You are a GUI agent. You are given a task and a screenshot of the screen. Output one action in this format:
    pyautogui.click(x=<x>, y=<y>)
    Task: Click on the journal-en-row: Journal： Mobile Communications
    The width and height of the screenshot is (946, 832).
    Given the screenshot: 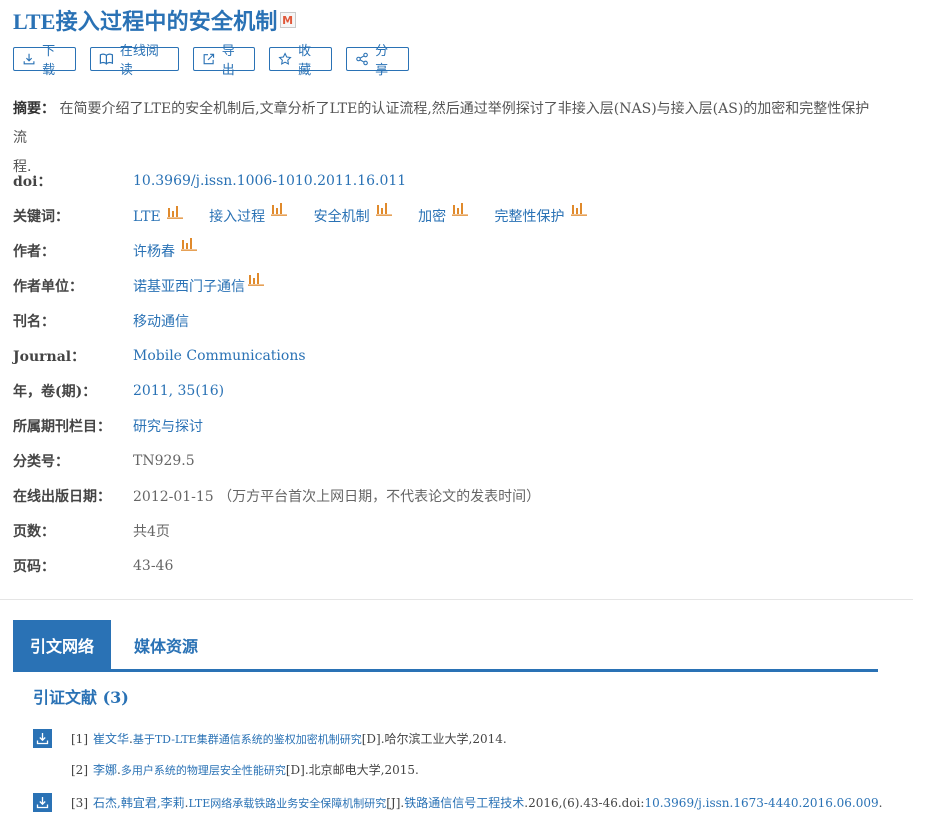 What is the action you would take?
    pyautogui.click(x=159, y=356)
    